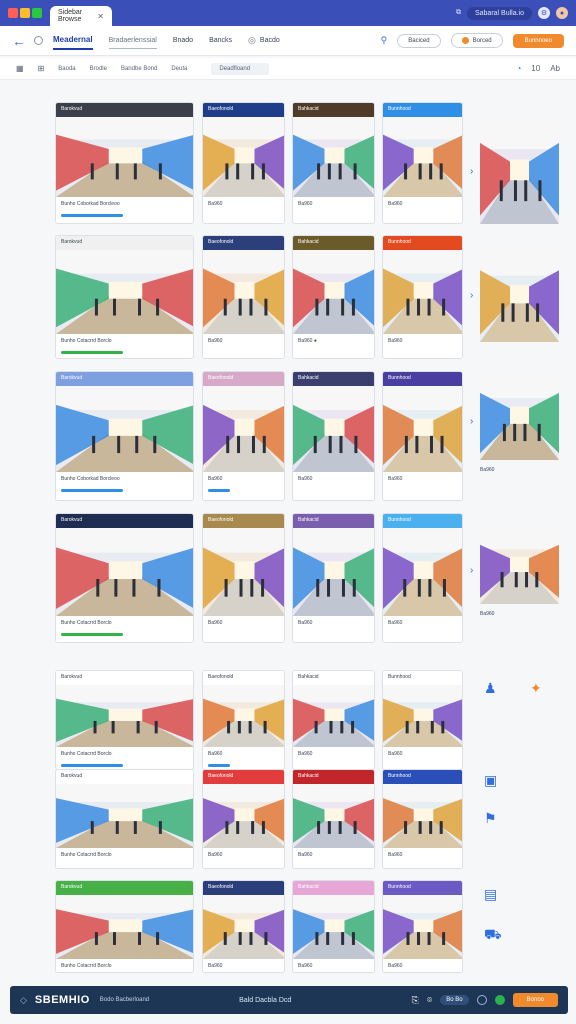 The image size is (576, 1024). Describe the element at coordinates (481, 1000) in the screenshot. I see `status-icon` at that location.